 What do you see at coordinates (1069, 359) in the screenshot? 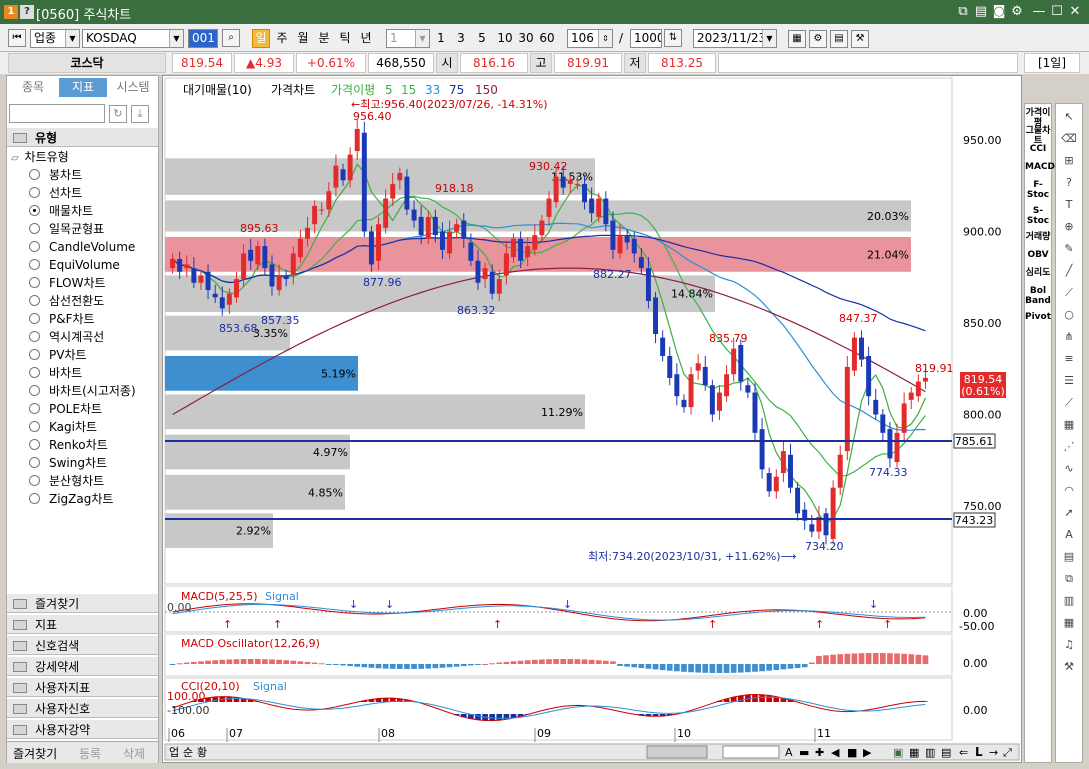
I see `channel-icon: ≡` at bounding box center [1069, 359].